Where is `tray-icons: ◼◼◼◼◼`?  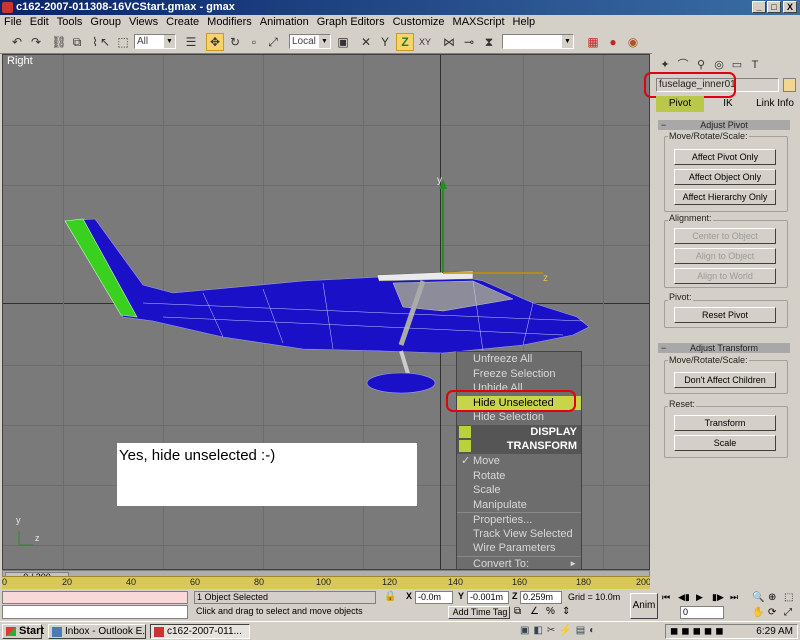 tray-icons: ◼◼◼◼◼ is located at coordinates (698, 631).